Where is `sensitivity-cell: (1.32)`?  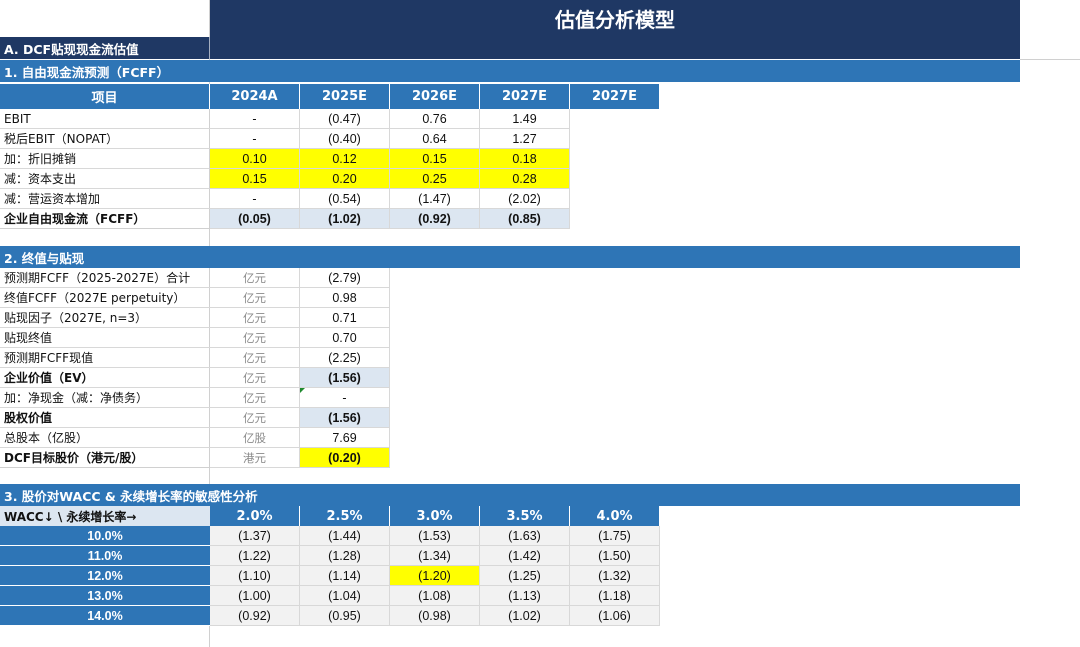
sensitivity-cell: (1.32) is located at coordinates (615, 576).